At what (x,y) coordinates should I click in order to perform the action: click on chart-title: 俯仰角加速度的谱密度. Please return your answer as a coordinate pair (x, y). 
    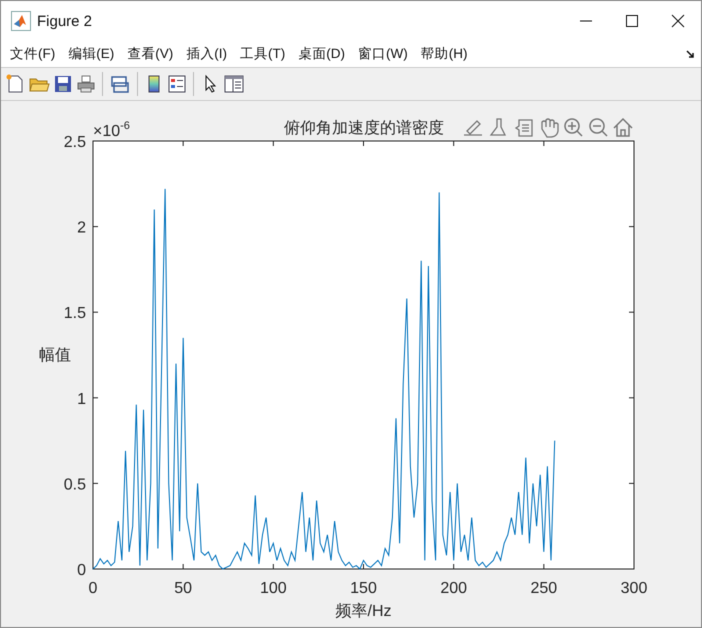
    Looking at the image, I should click on (364, 128).